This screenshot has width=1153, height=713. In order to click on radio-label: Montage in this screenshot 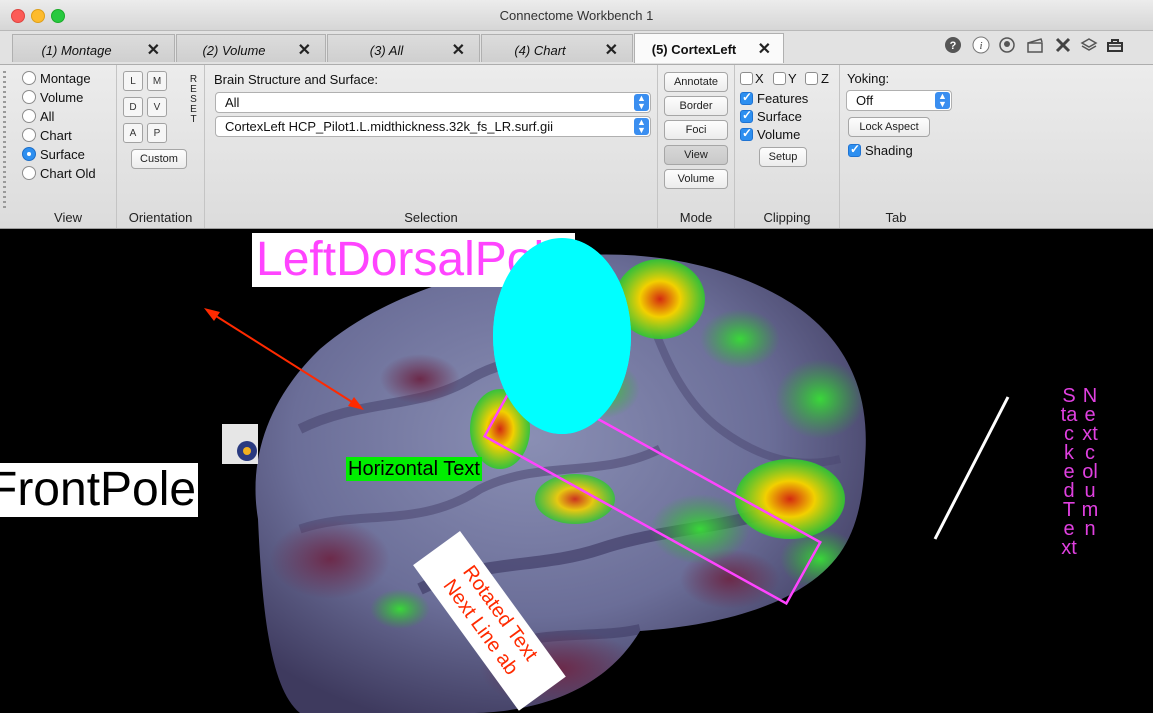, I will do `click(65, 78)`.